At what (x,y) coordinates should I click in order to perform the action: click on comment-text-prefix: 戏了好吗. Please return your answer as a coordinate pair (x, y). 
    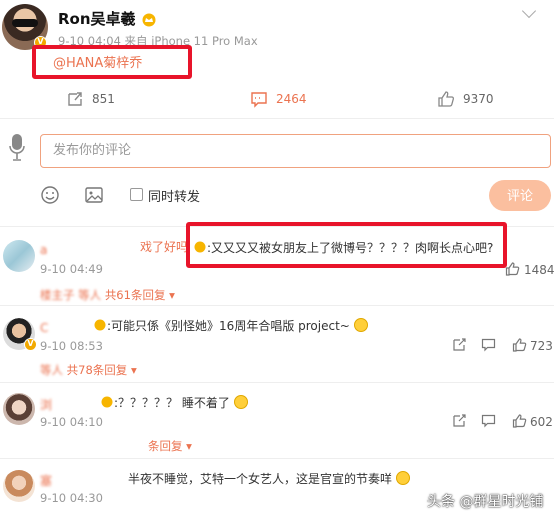
    Looking at the image, I should click on (164, 247).